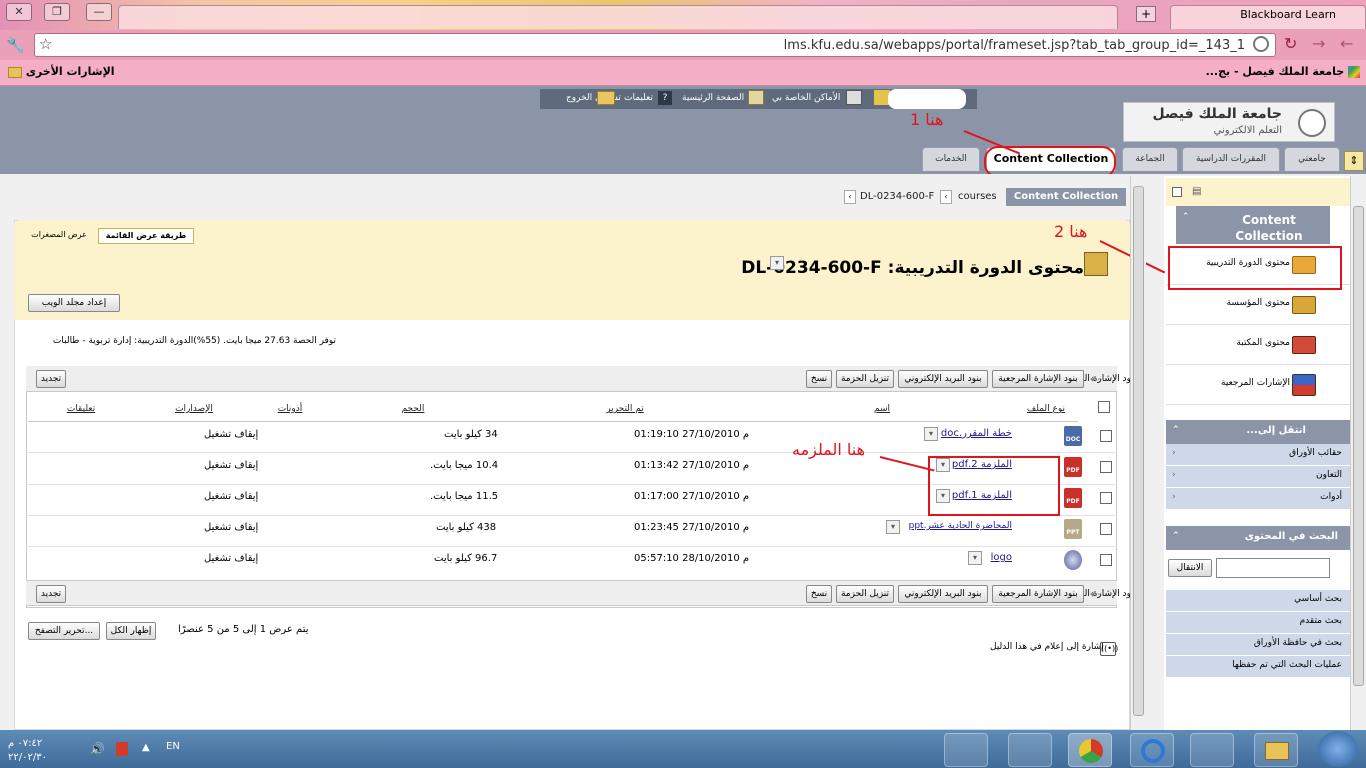 The width and height of the screenshot is (1366, 768). I want to click on my-places-link: الأماكن الخاصة بي, so click(806, 98).